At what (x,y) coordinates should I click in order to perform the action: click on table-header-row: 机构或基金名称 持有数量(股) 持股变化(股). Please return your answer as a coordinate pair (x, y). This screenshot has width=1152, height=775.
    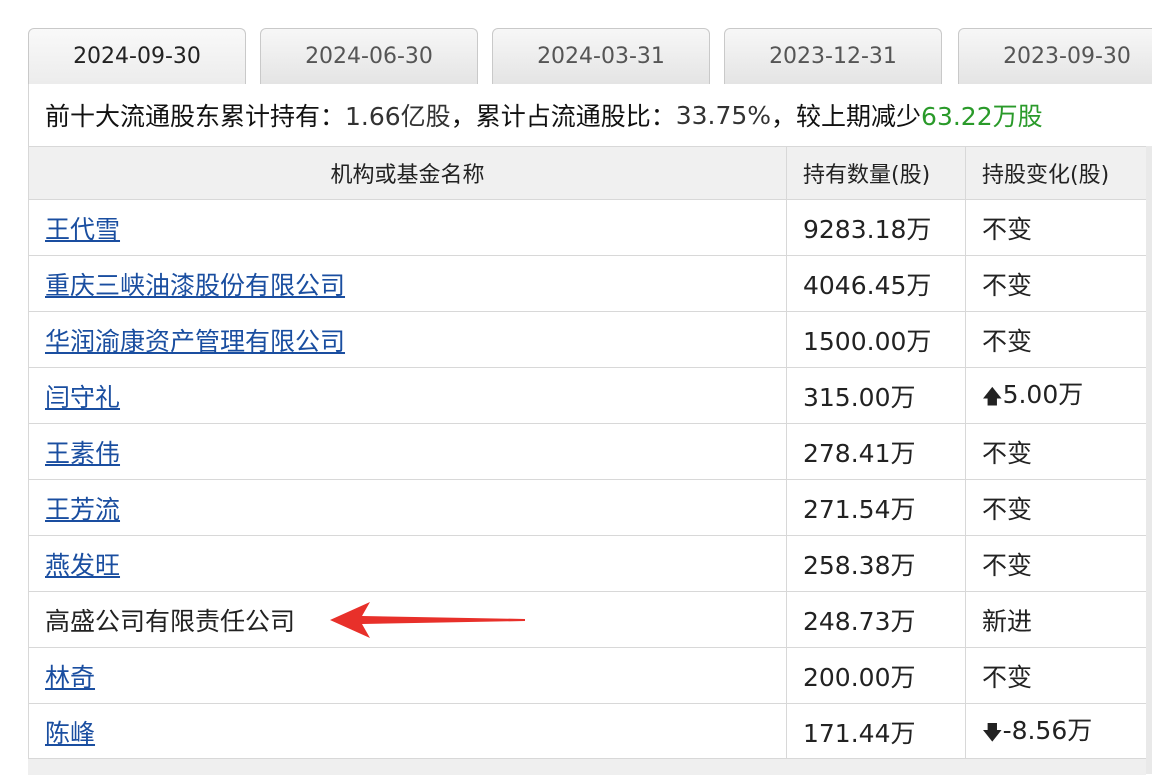
    Looking at the image, I should click on (587, 173).